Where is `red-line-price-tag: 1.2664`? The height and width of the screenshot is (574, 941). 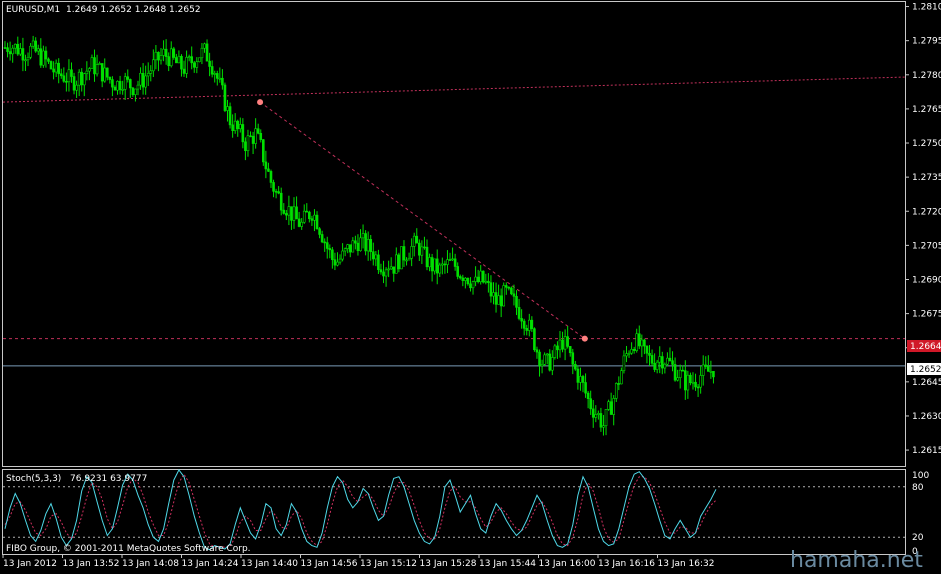 red-line-price-tag: 1.2664 is located at coordinates (924, 346).